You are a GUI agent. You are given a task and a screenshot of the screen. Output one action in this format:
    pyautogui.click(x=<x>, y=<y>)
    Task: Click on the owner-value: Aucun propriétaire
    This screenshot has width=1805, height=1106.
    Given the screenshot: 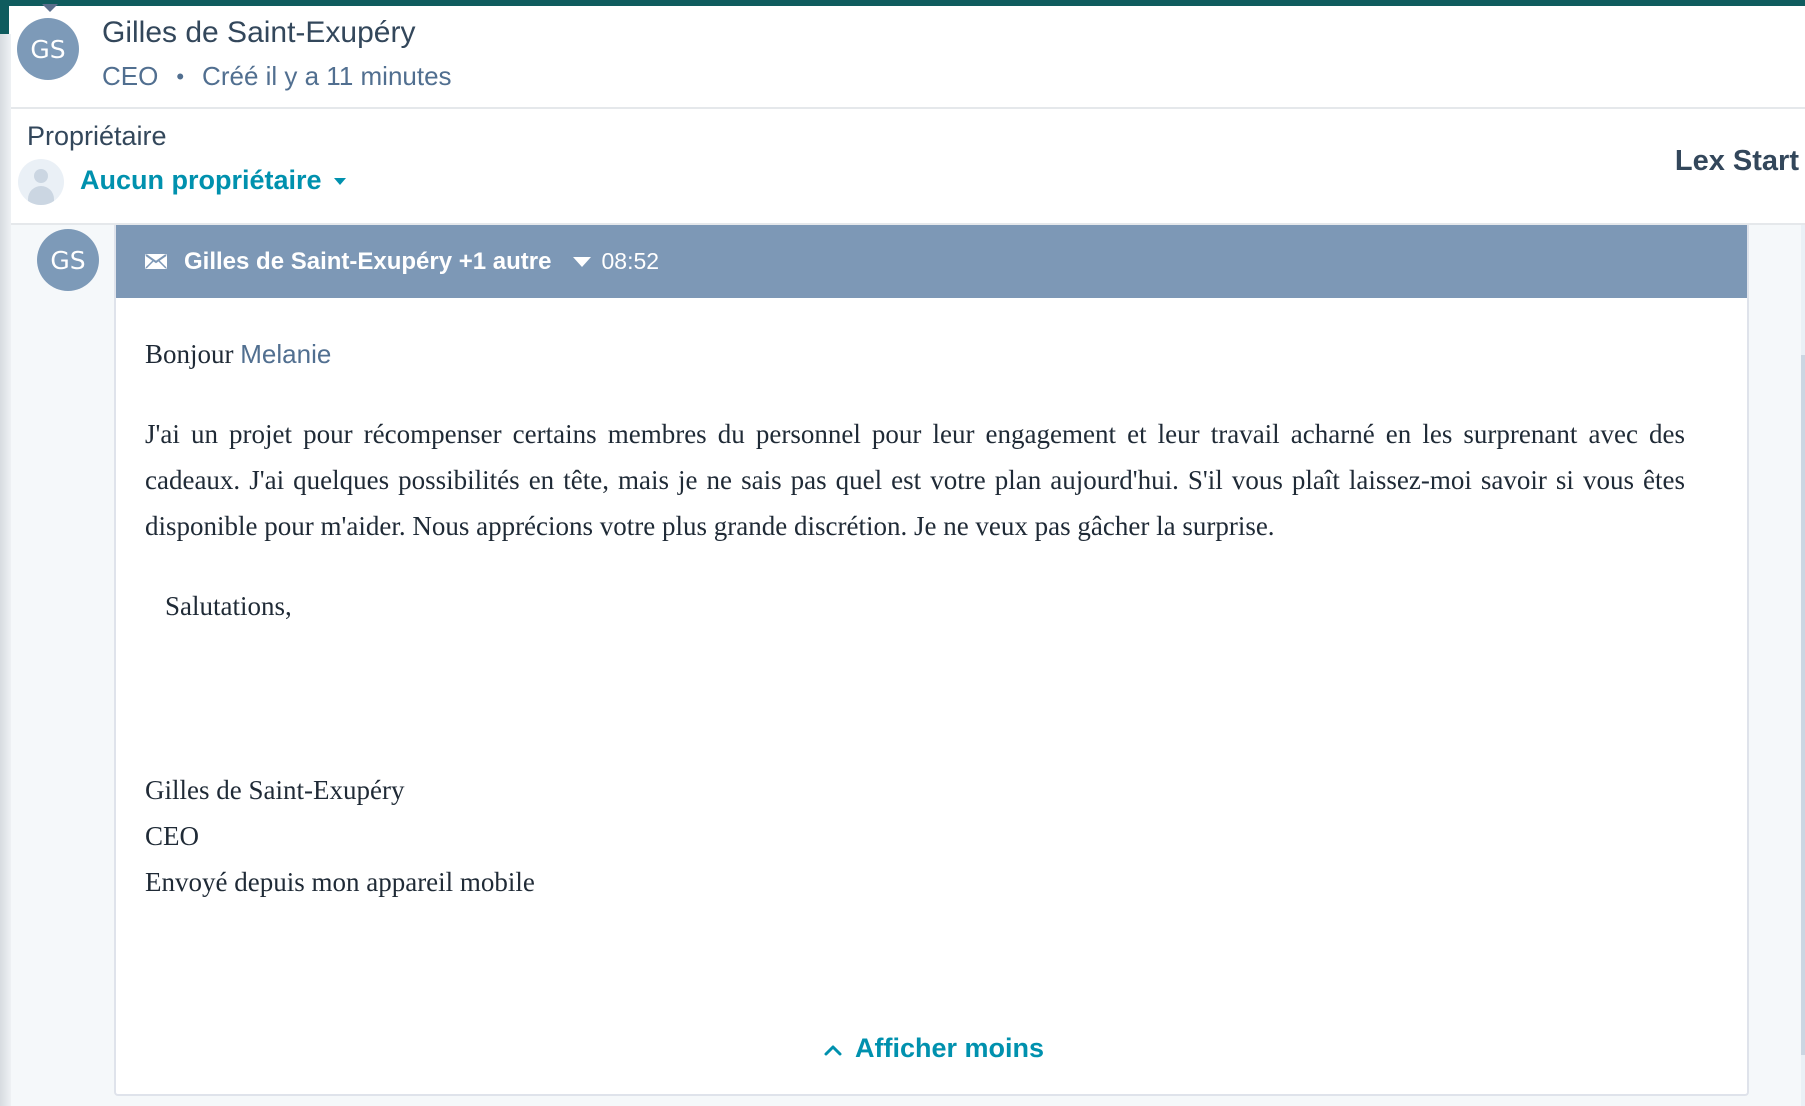 What is the action you would take?
    pyautogui.click(x=201, y=180)
    